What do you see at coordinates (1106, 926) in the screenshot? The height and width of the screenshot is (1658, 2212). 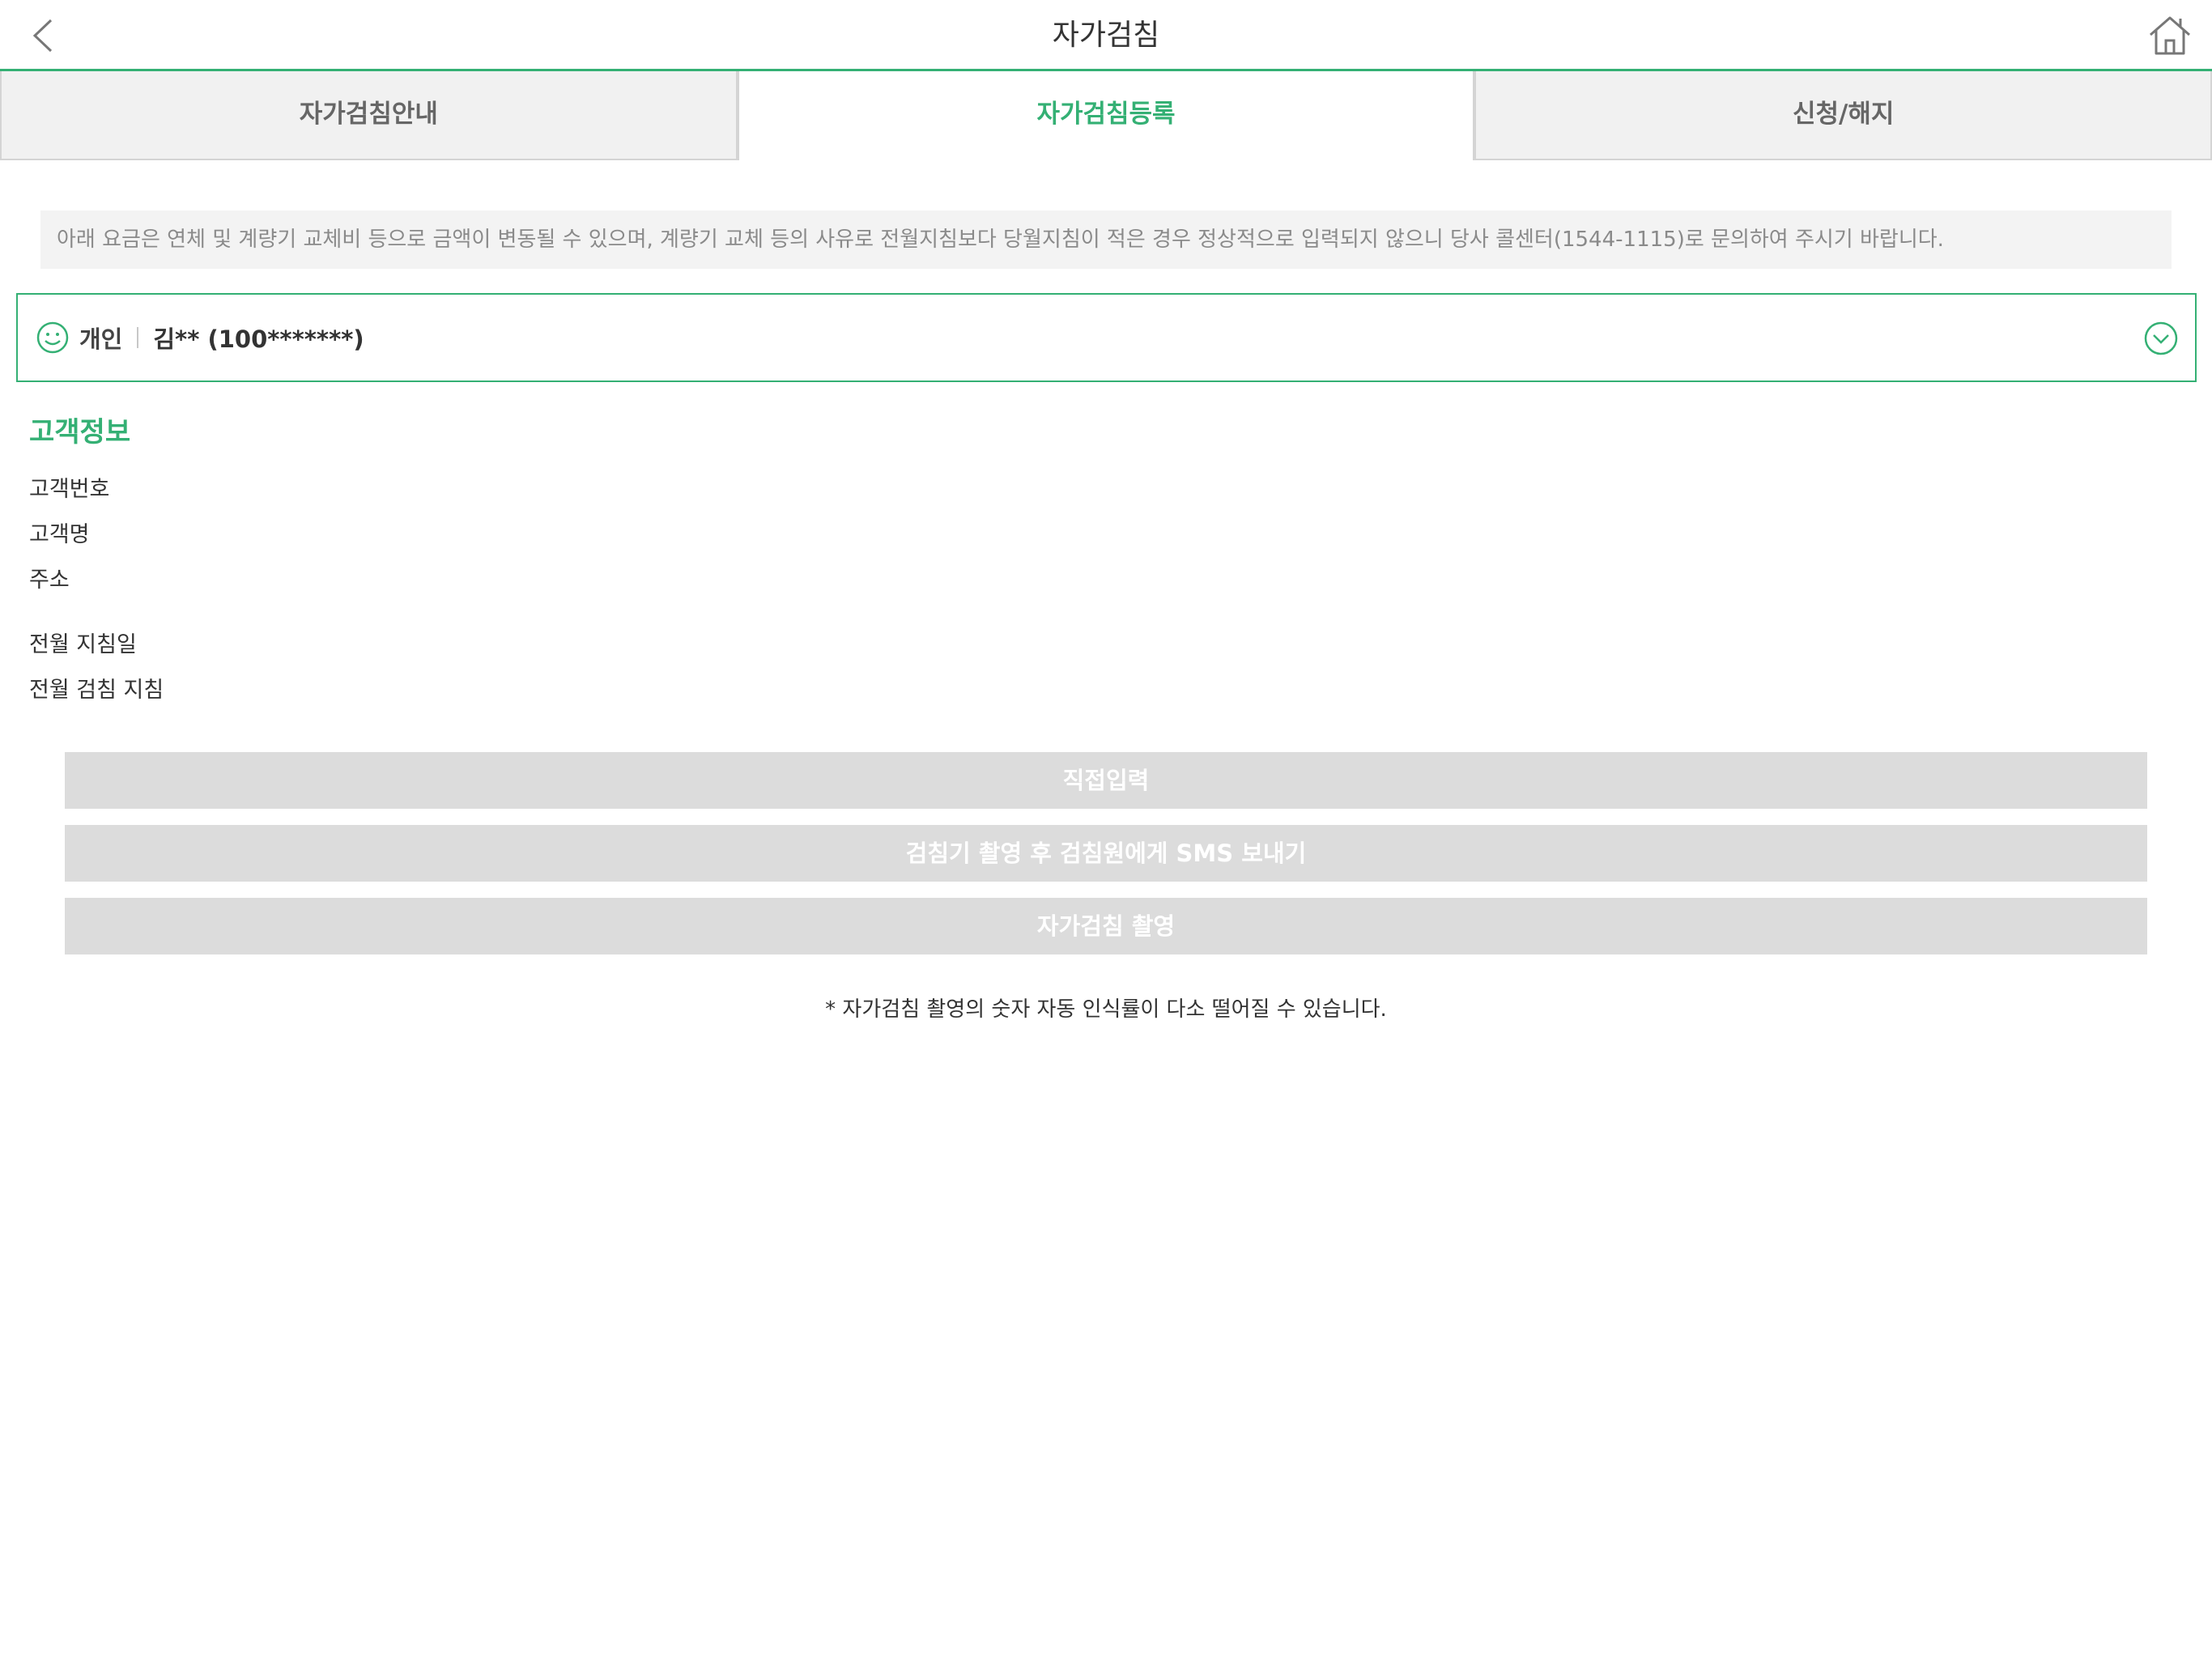 I see `capture-reading-button: 자가검침 촬영` at bounding box center [1106, 926].